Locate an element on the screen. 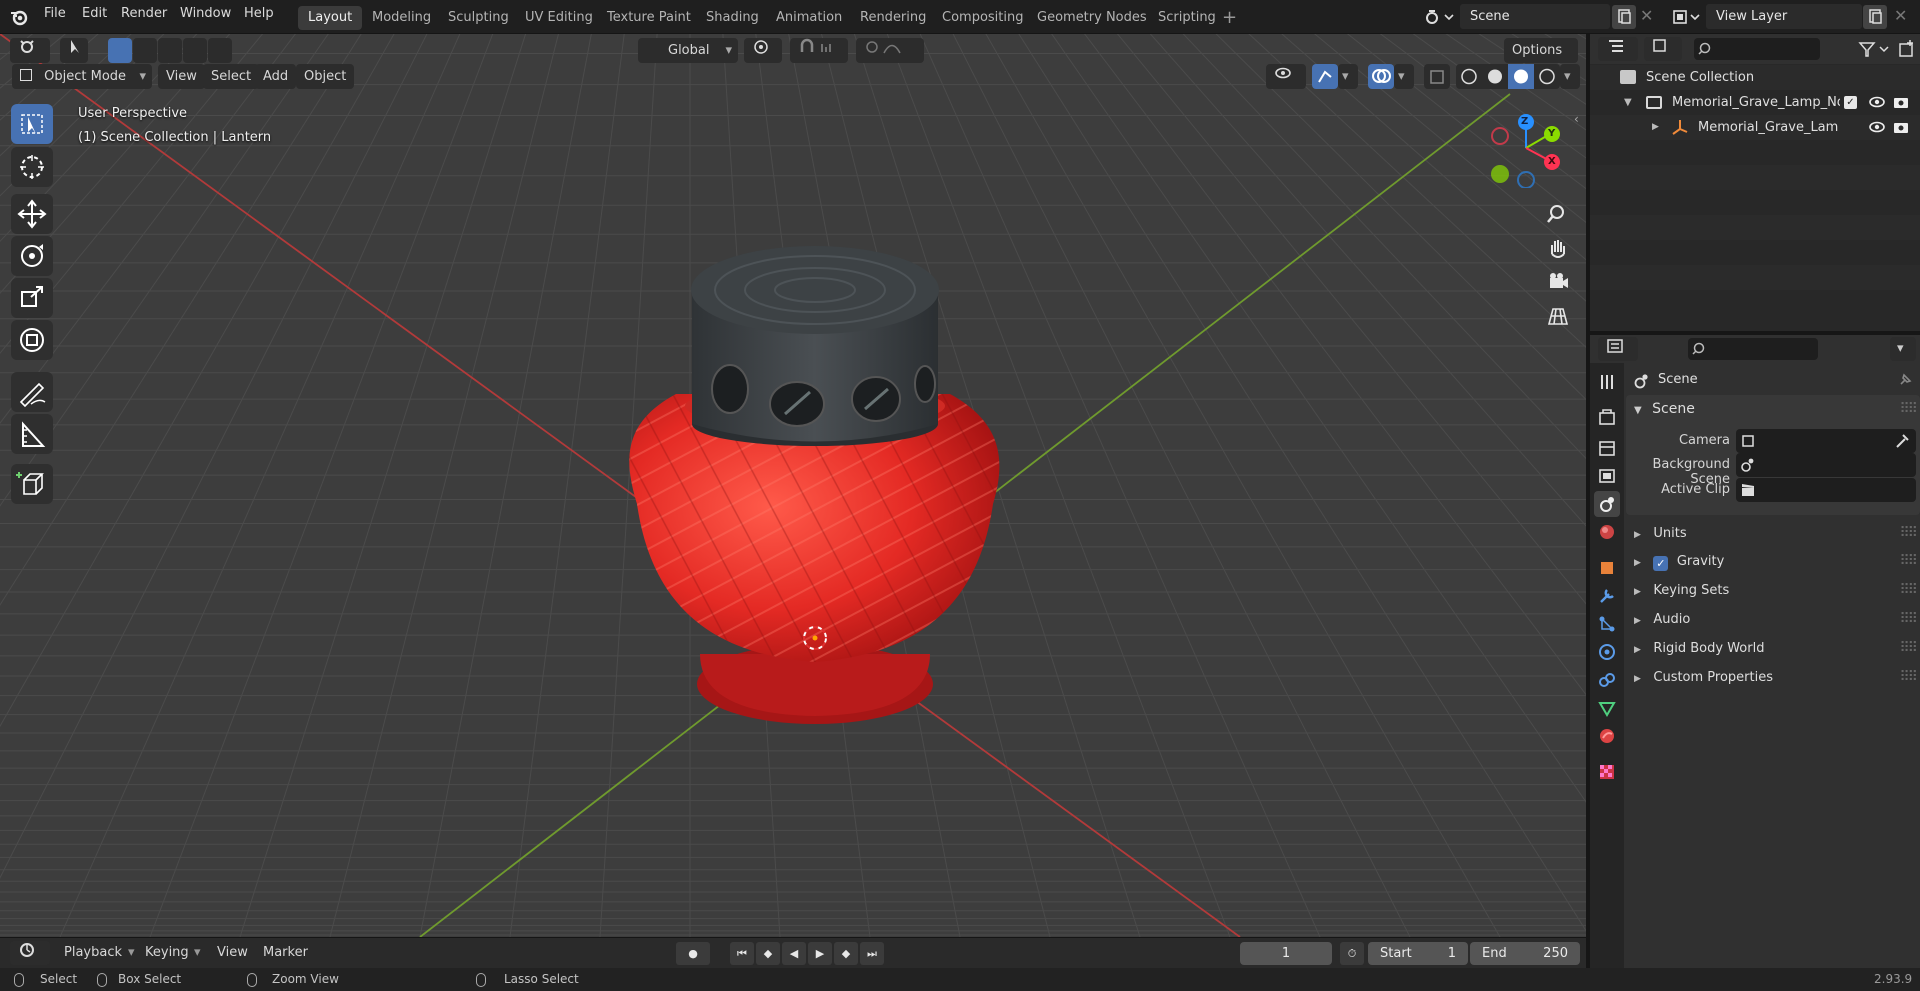 Image resolution: width=1920 pixels, height=991 pixels. timeline-menu-keying: Keying is located at coordinates (167, 952).